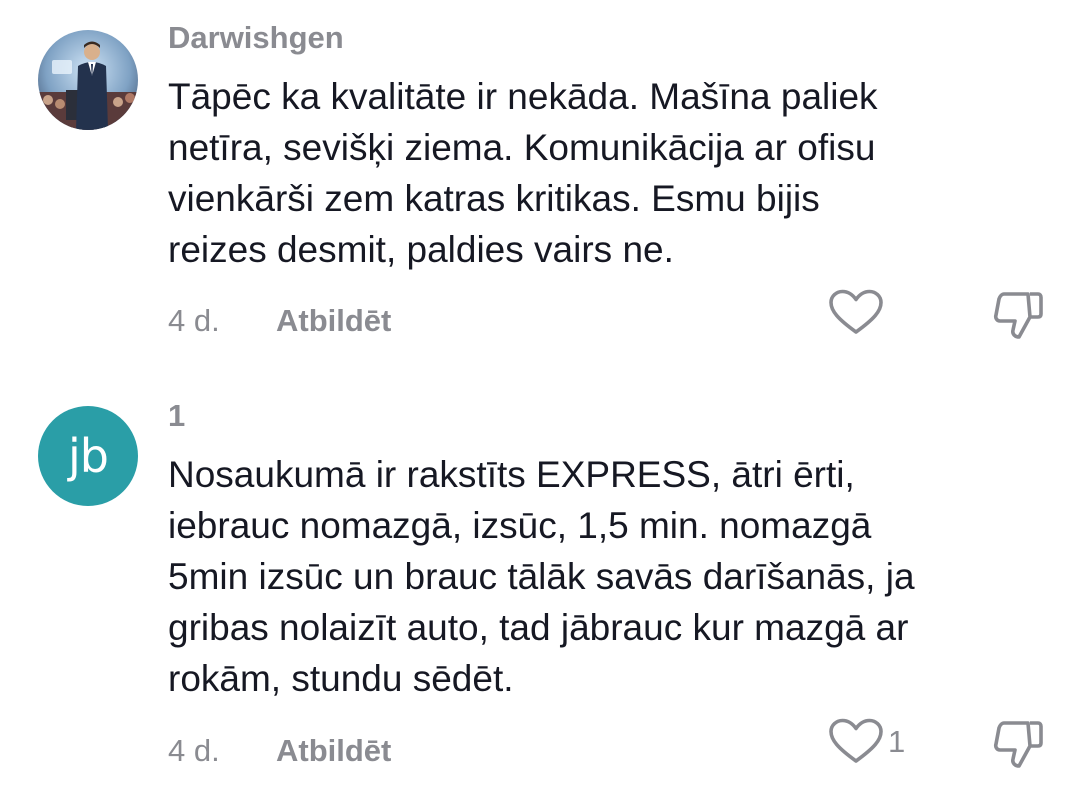 This screenshot has height=793, width=1080. Describe the element at coordinates (256, 38) in the screenshot. I see `username: Darwishgen` at that location.